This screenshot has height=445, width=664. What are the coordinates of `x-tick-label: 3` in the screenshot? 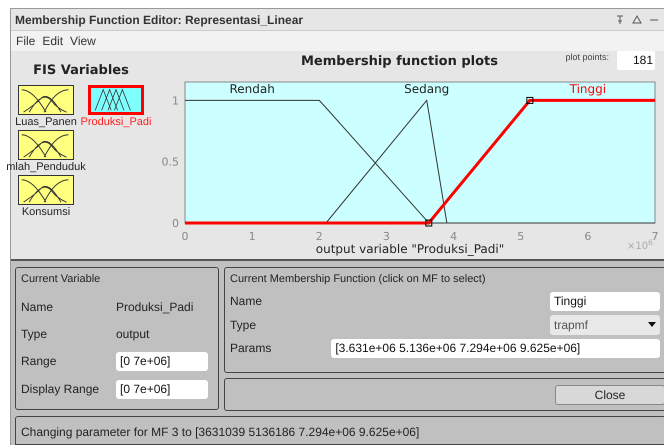 It's located at (386, 236).